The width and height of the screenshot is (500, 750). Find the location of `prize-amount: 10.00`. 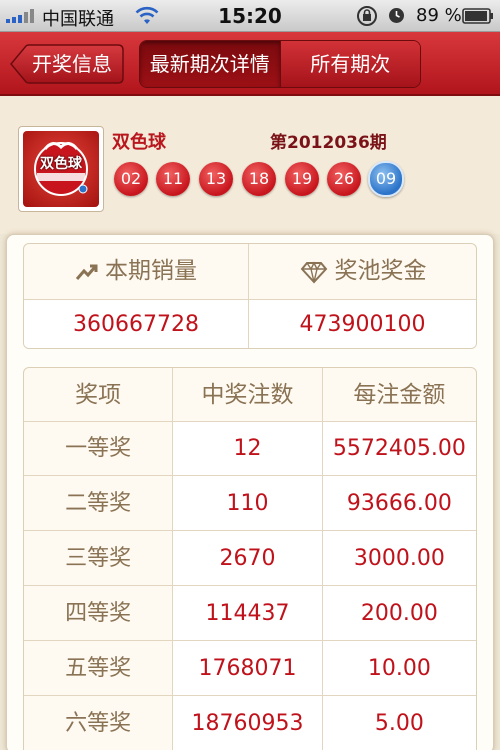

prize-amount: 10.00 is located at coordinates (399, 668).